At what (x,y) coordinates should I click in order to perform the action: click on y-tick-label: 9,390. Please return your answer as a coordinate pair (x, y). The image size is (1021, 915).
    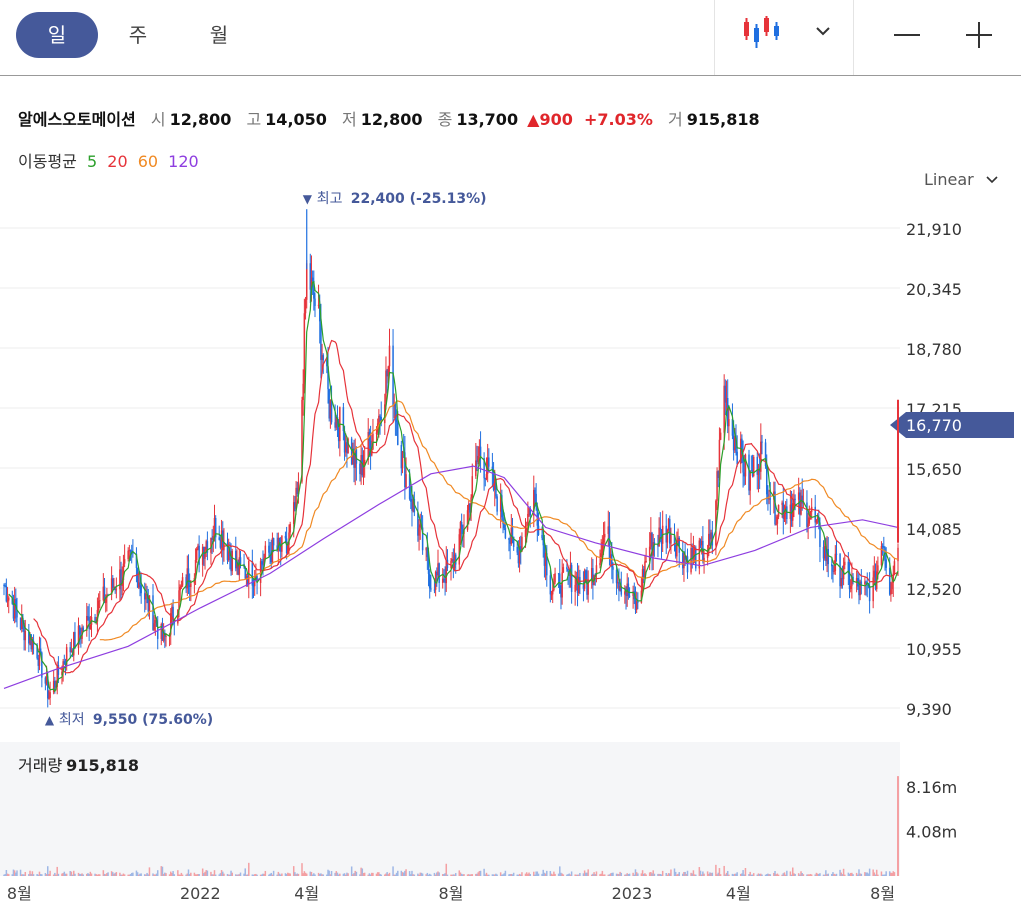
    Looking at the image, I should click on (929, 709).